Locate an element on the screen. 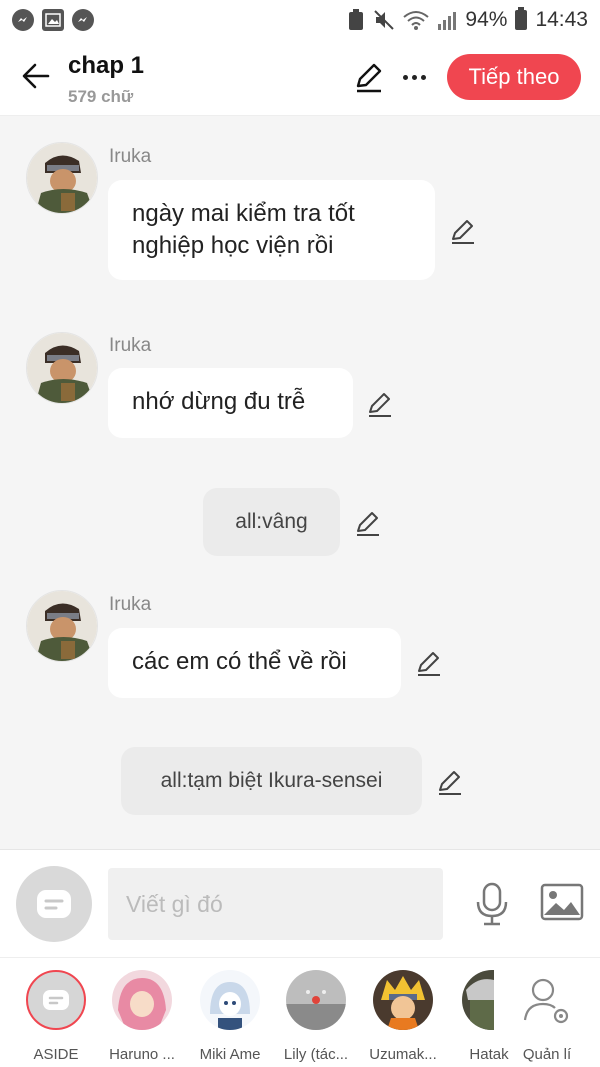 Image resolution: width=600 pixels, height=1067 pixels. manage-characters-button: Quản lí is located at coordinates (547, 1016).